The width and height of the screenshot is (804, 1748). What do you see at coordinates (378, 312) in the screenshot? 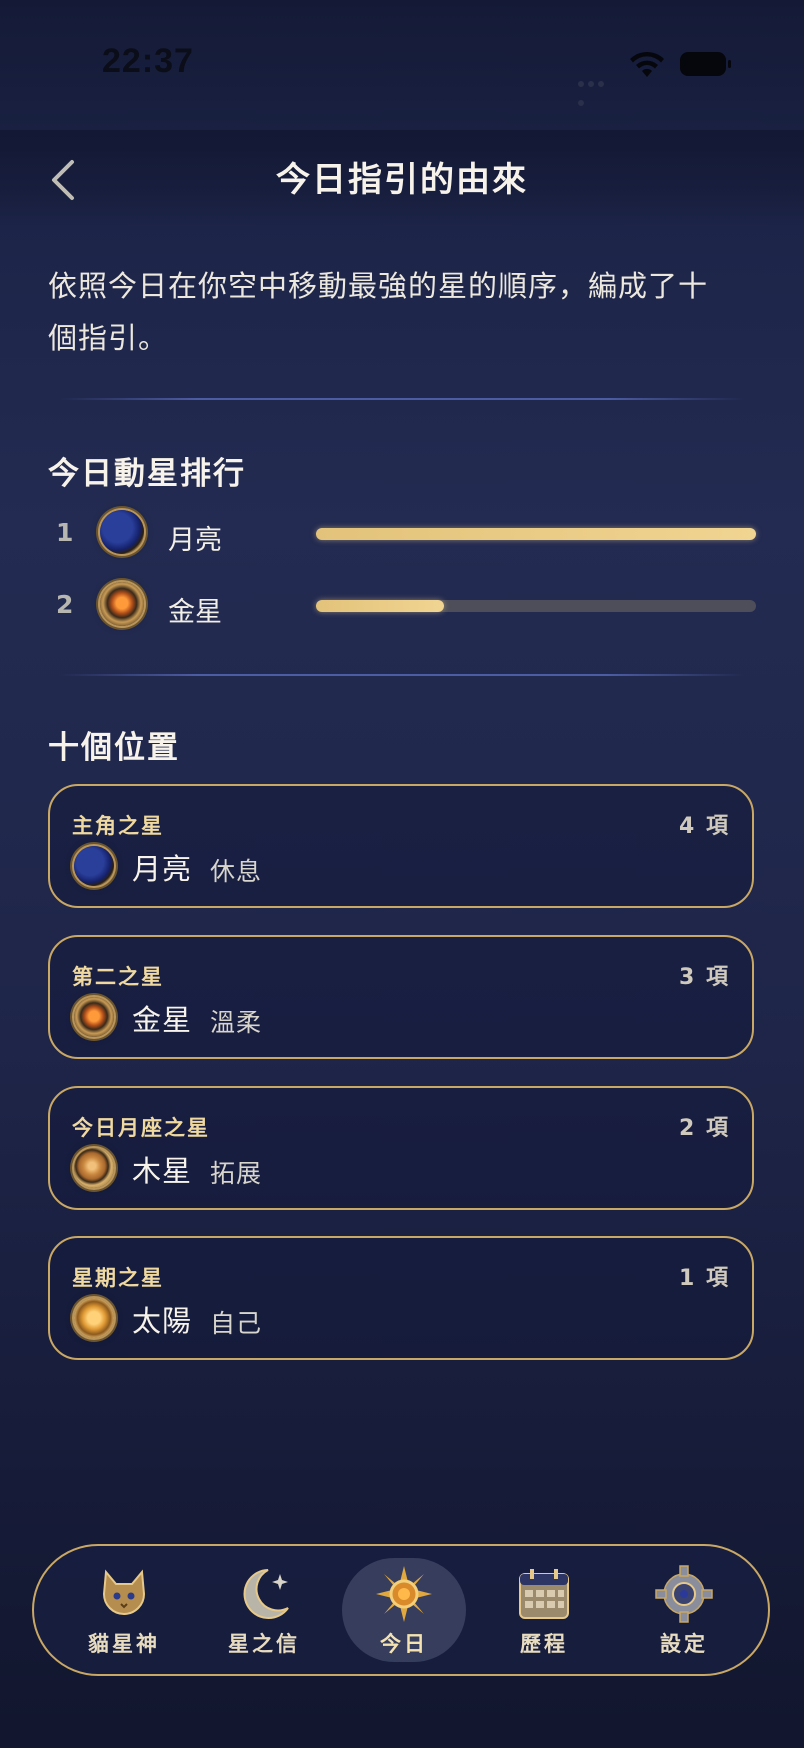
I see `intro-text: 依照今日在你空中移動最強的星的順序，編成了十個指引。` at bounding box center [378, 312].